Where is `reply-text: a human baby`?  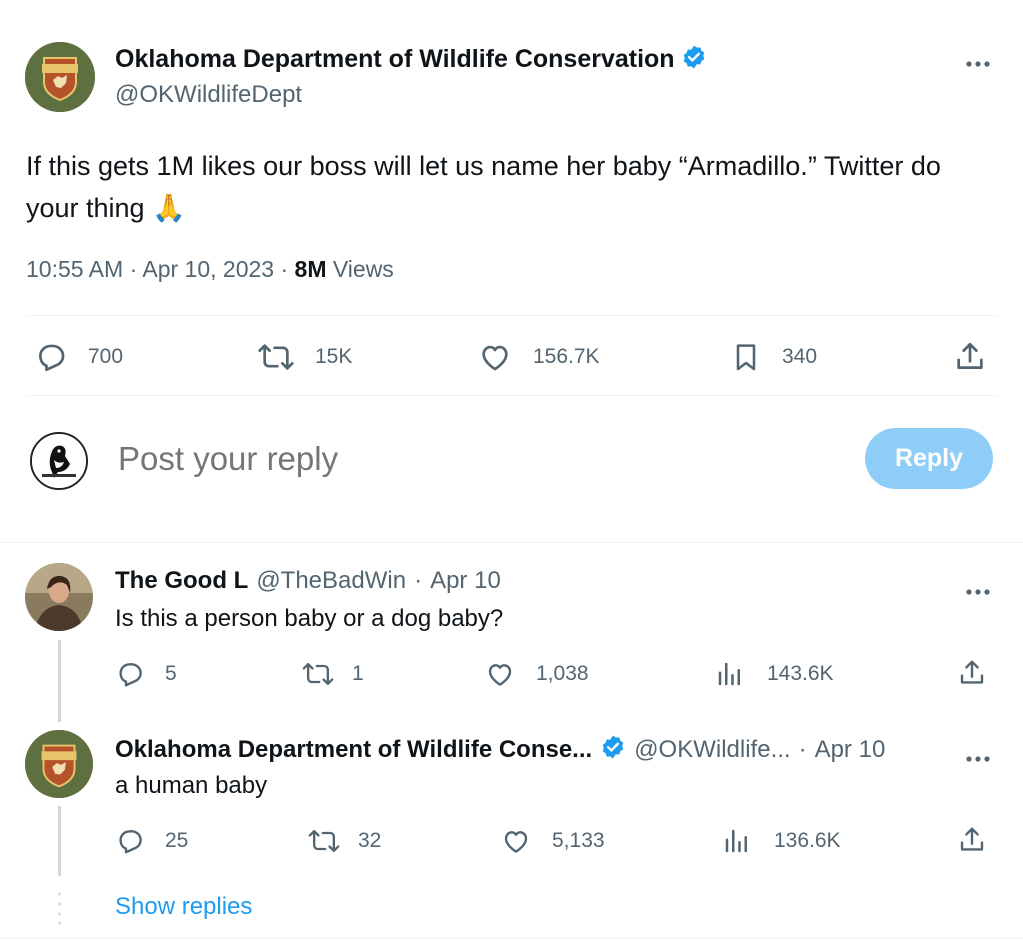 reply-text: a human baby is located at coordinates (191, 785).